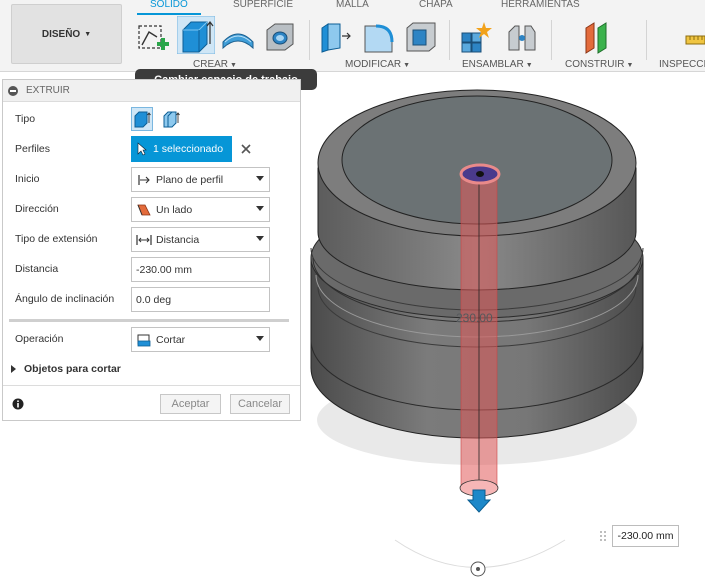 The height and width of the screenshot is (585, 705). I want to click on cut-icon, so click(144, 340).